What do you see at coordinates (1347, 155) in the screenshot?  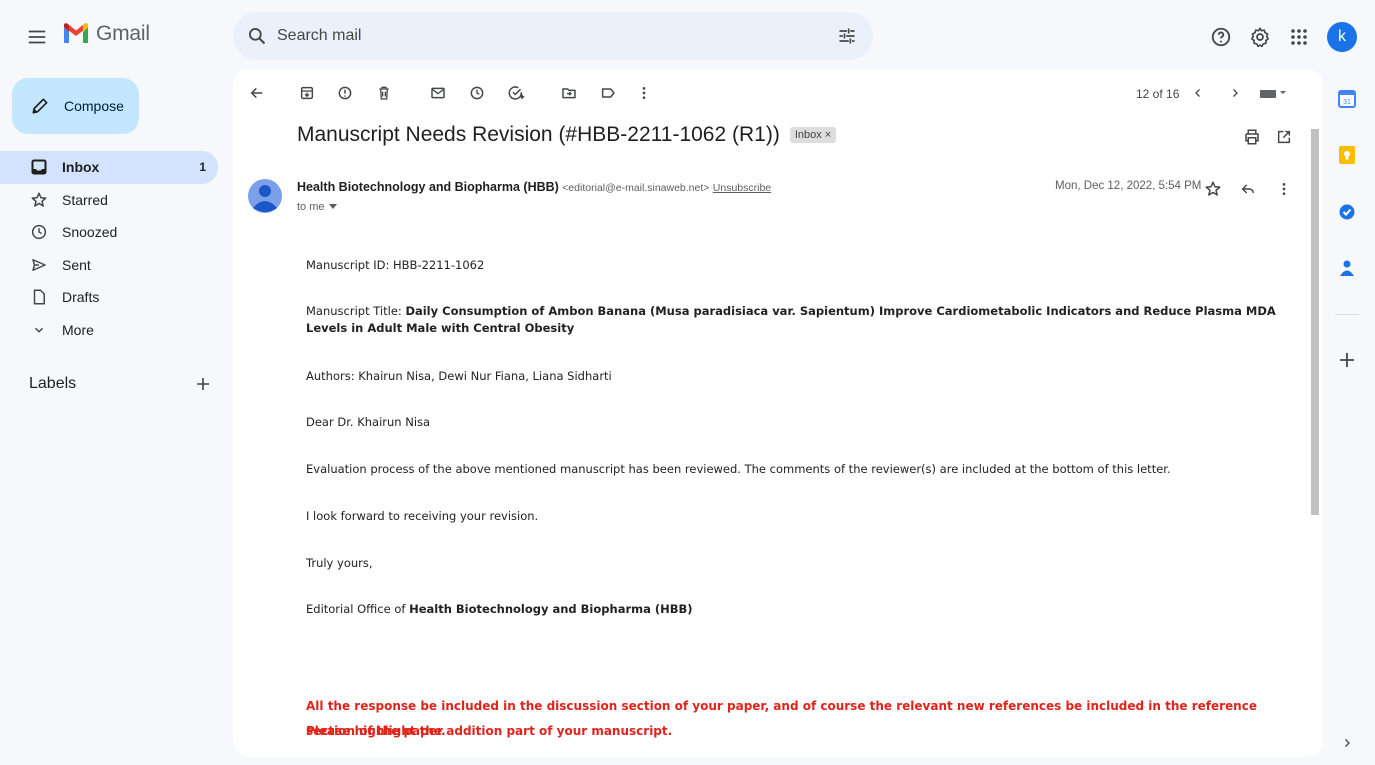 I see `keep-notes-icon` at bounding box center [1347, 155].